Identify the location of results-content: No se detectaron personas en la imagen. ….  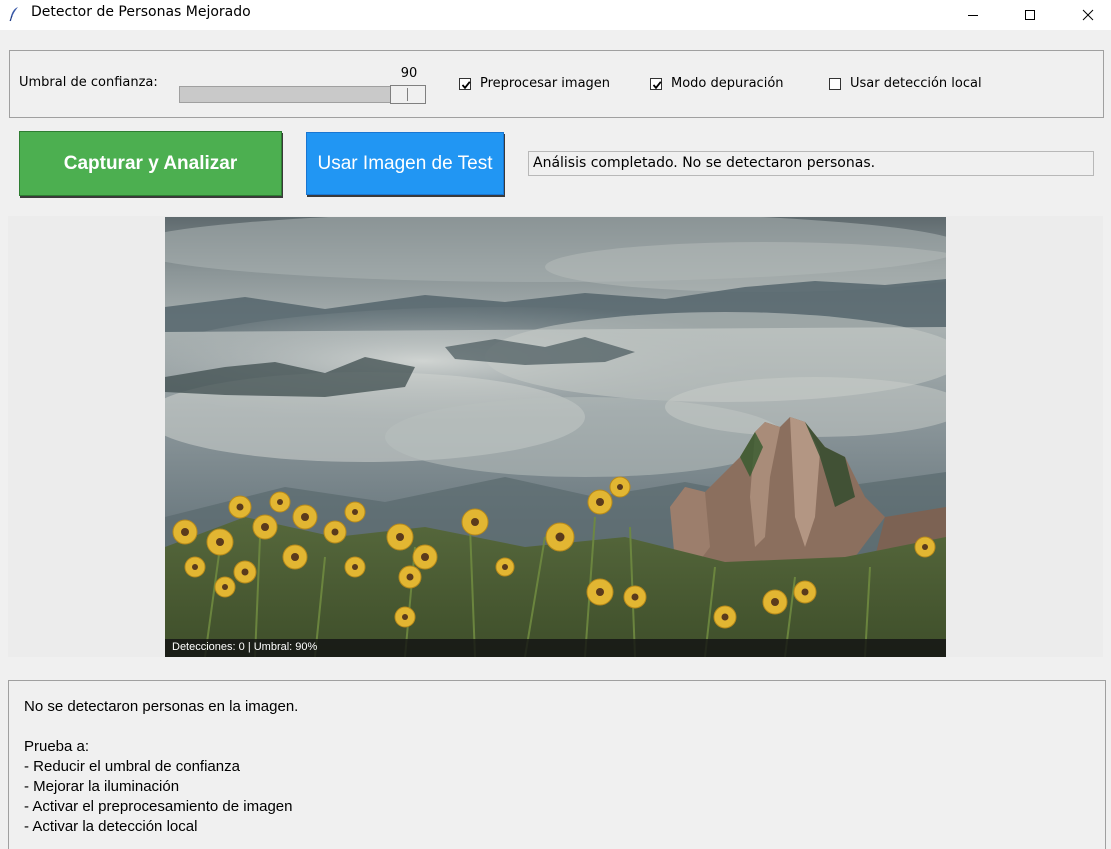
(161, 767).